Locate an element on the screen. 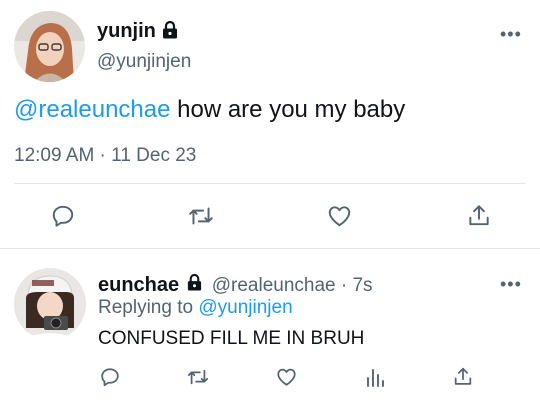  avatar-yunjin is located at coordinates (49, 46).